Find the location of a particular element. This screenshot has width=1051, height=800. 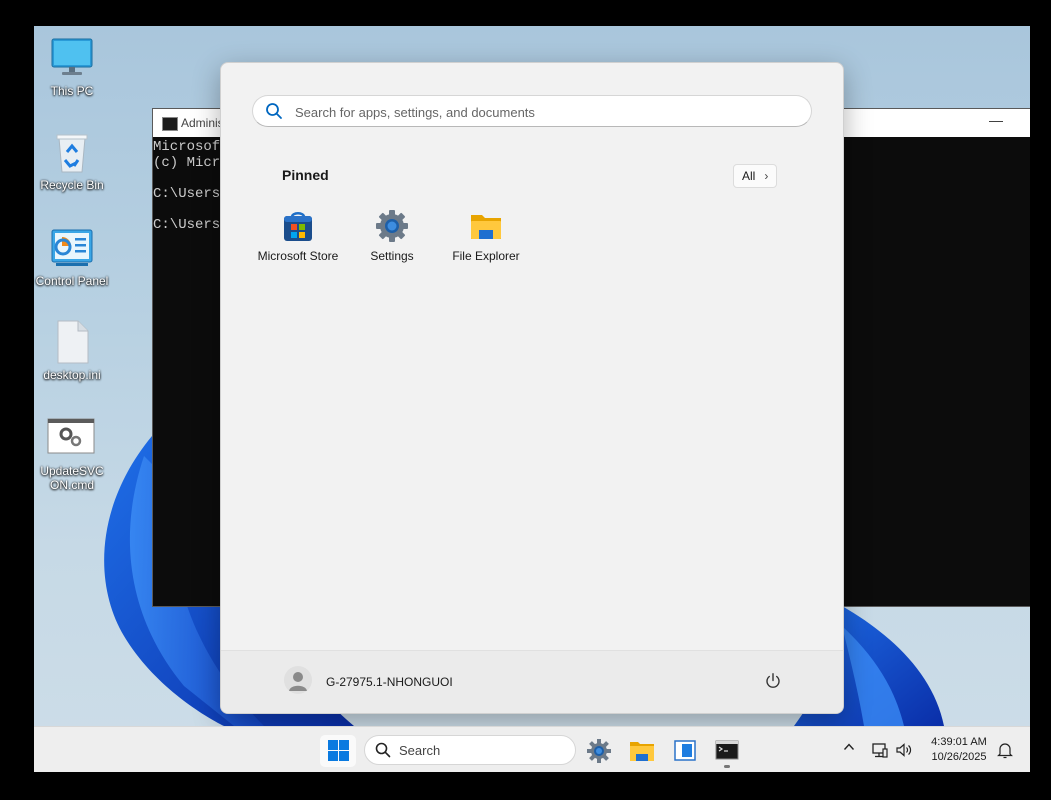

taskbar-search-label: Search is located at coordinates (420, 750).